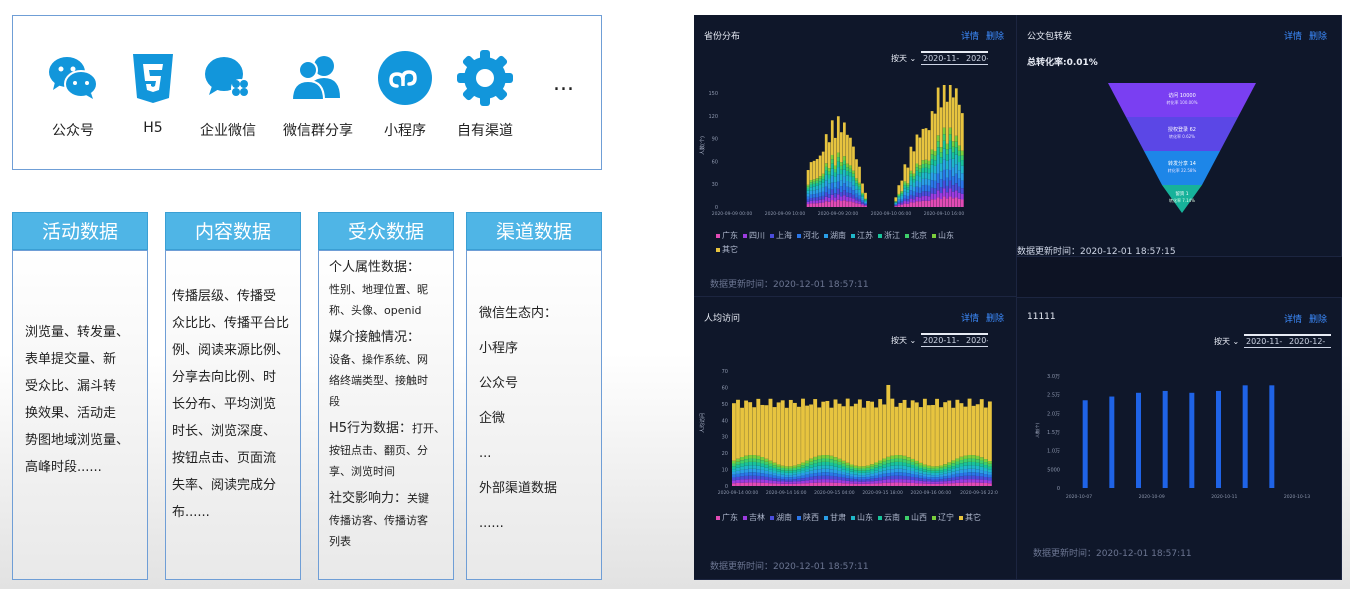  I want to click on text-line: 众比比、传播平台比, so click(231, 323).